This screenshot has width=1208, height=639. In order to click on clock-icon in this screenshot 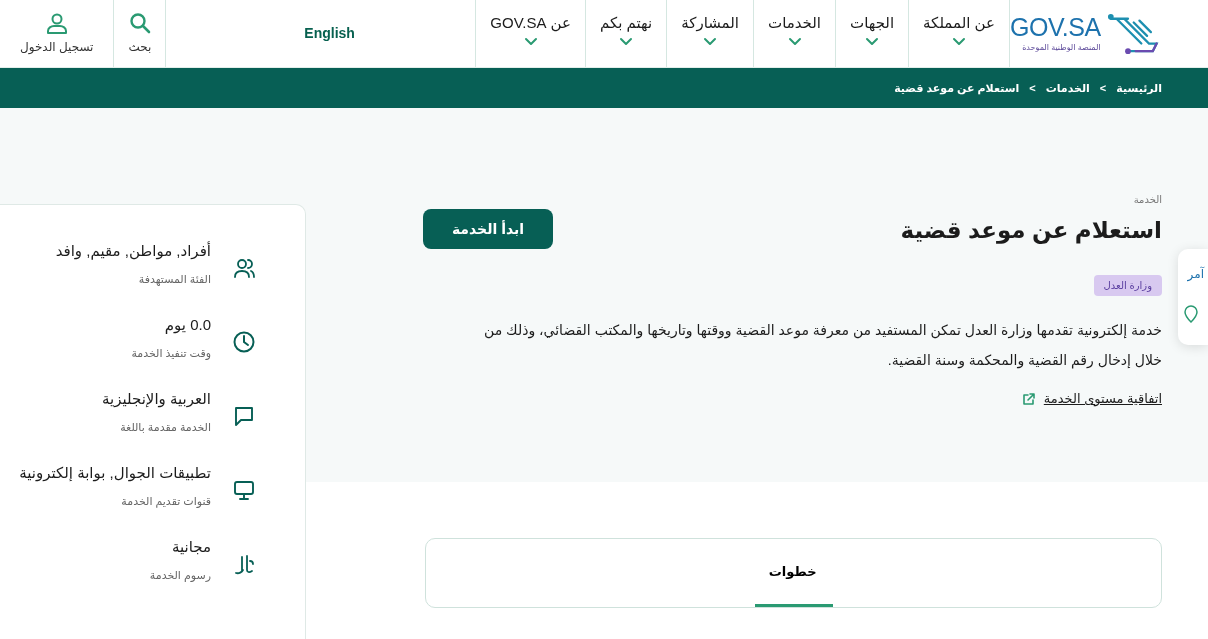, I will do `click(244, 342)`.